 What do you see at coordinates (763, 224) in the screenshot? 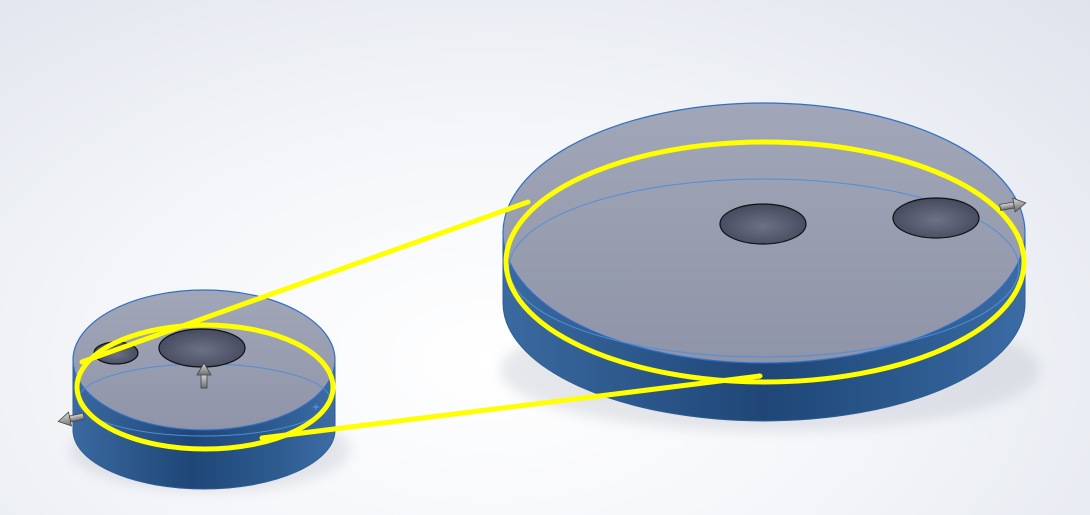
I see `large-pulley-center-hole` at bounding box center [763, 224].